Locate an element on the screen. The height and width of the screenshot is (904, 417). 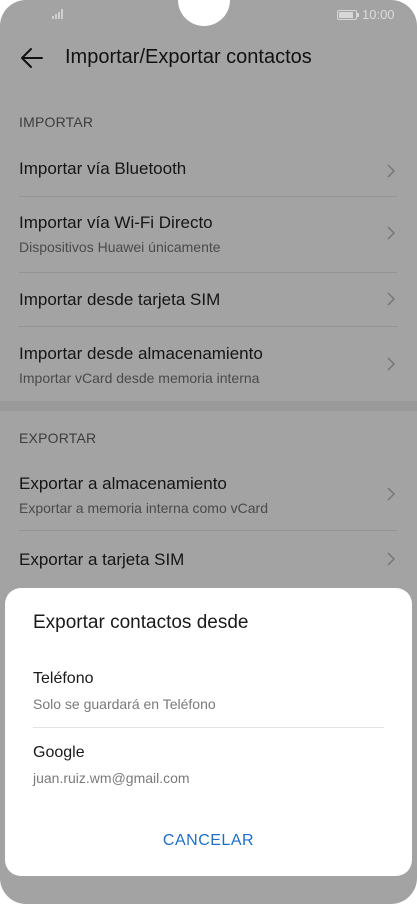
import-sim-item: Importar desde tarjeta SIM is located at coordinates (208, 299).